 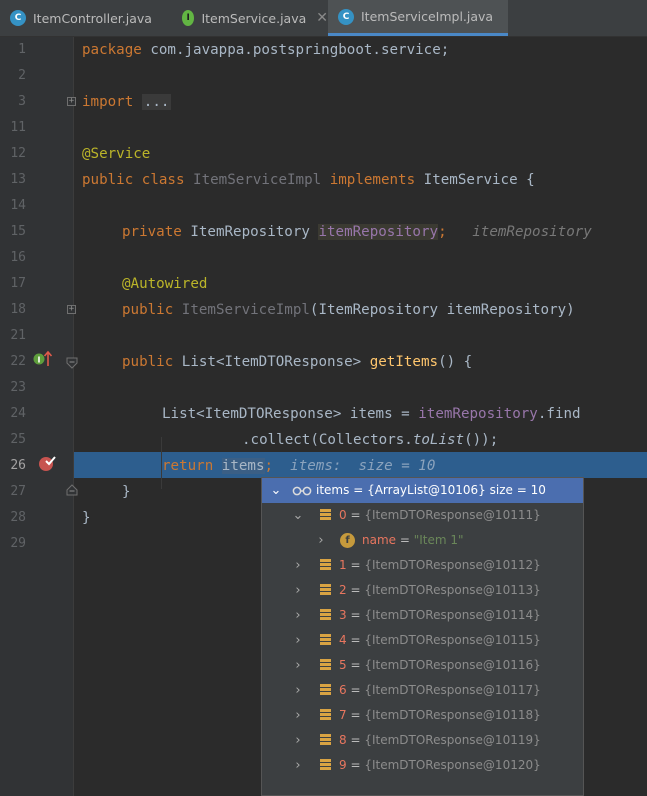 I want to click on element-value: {ItemDTOResponse@10118}, so click(x=452, y=715).